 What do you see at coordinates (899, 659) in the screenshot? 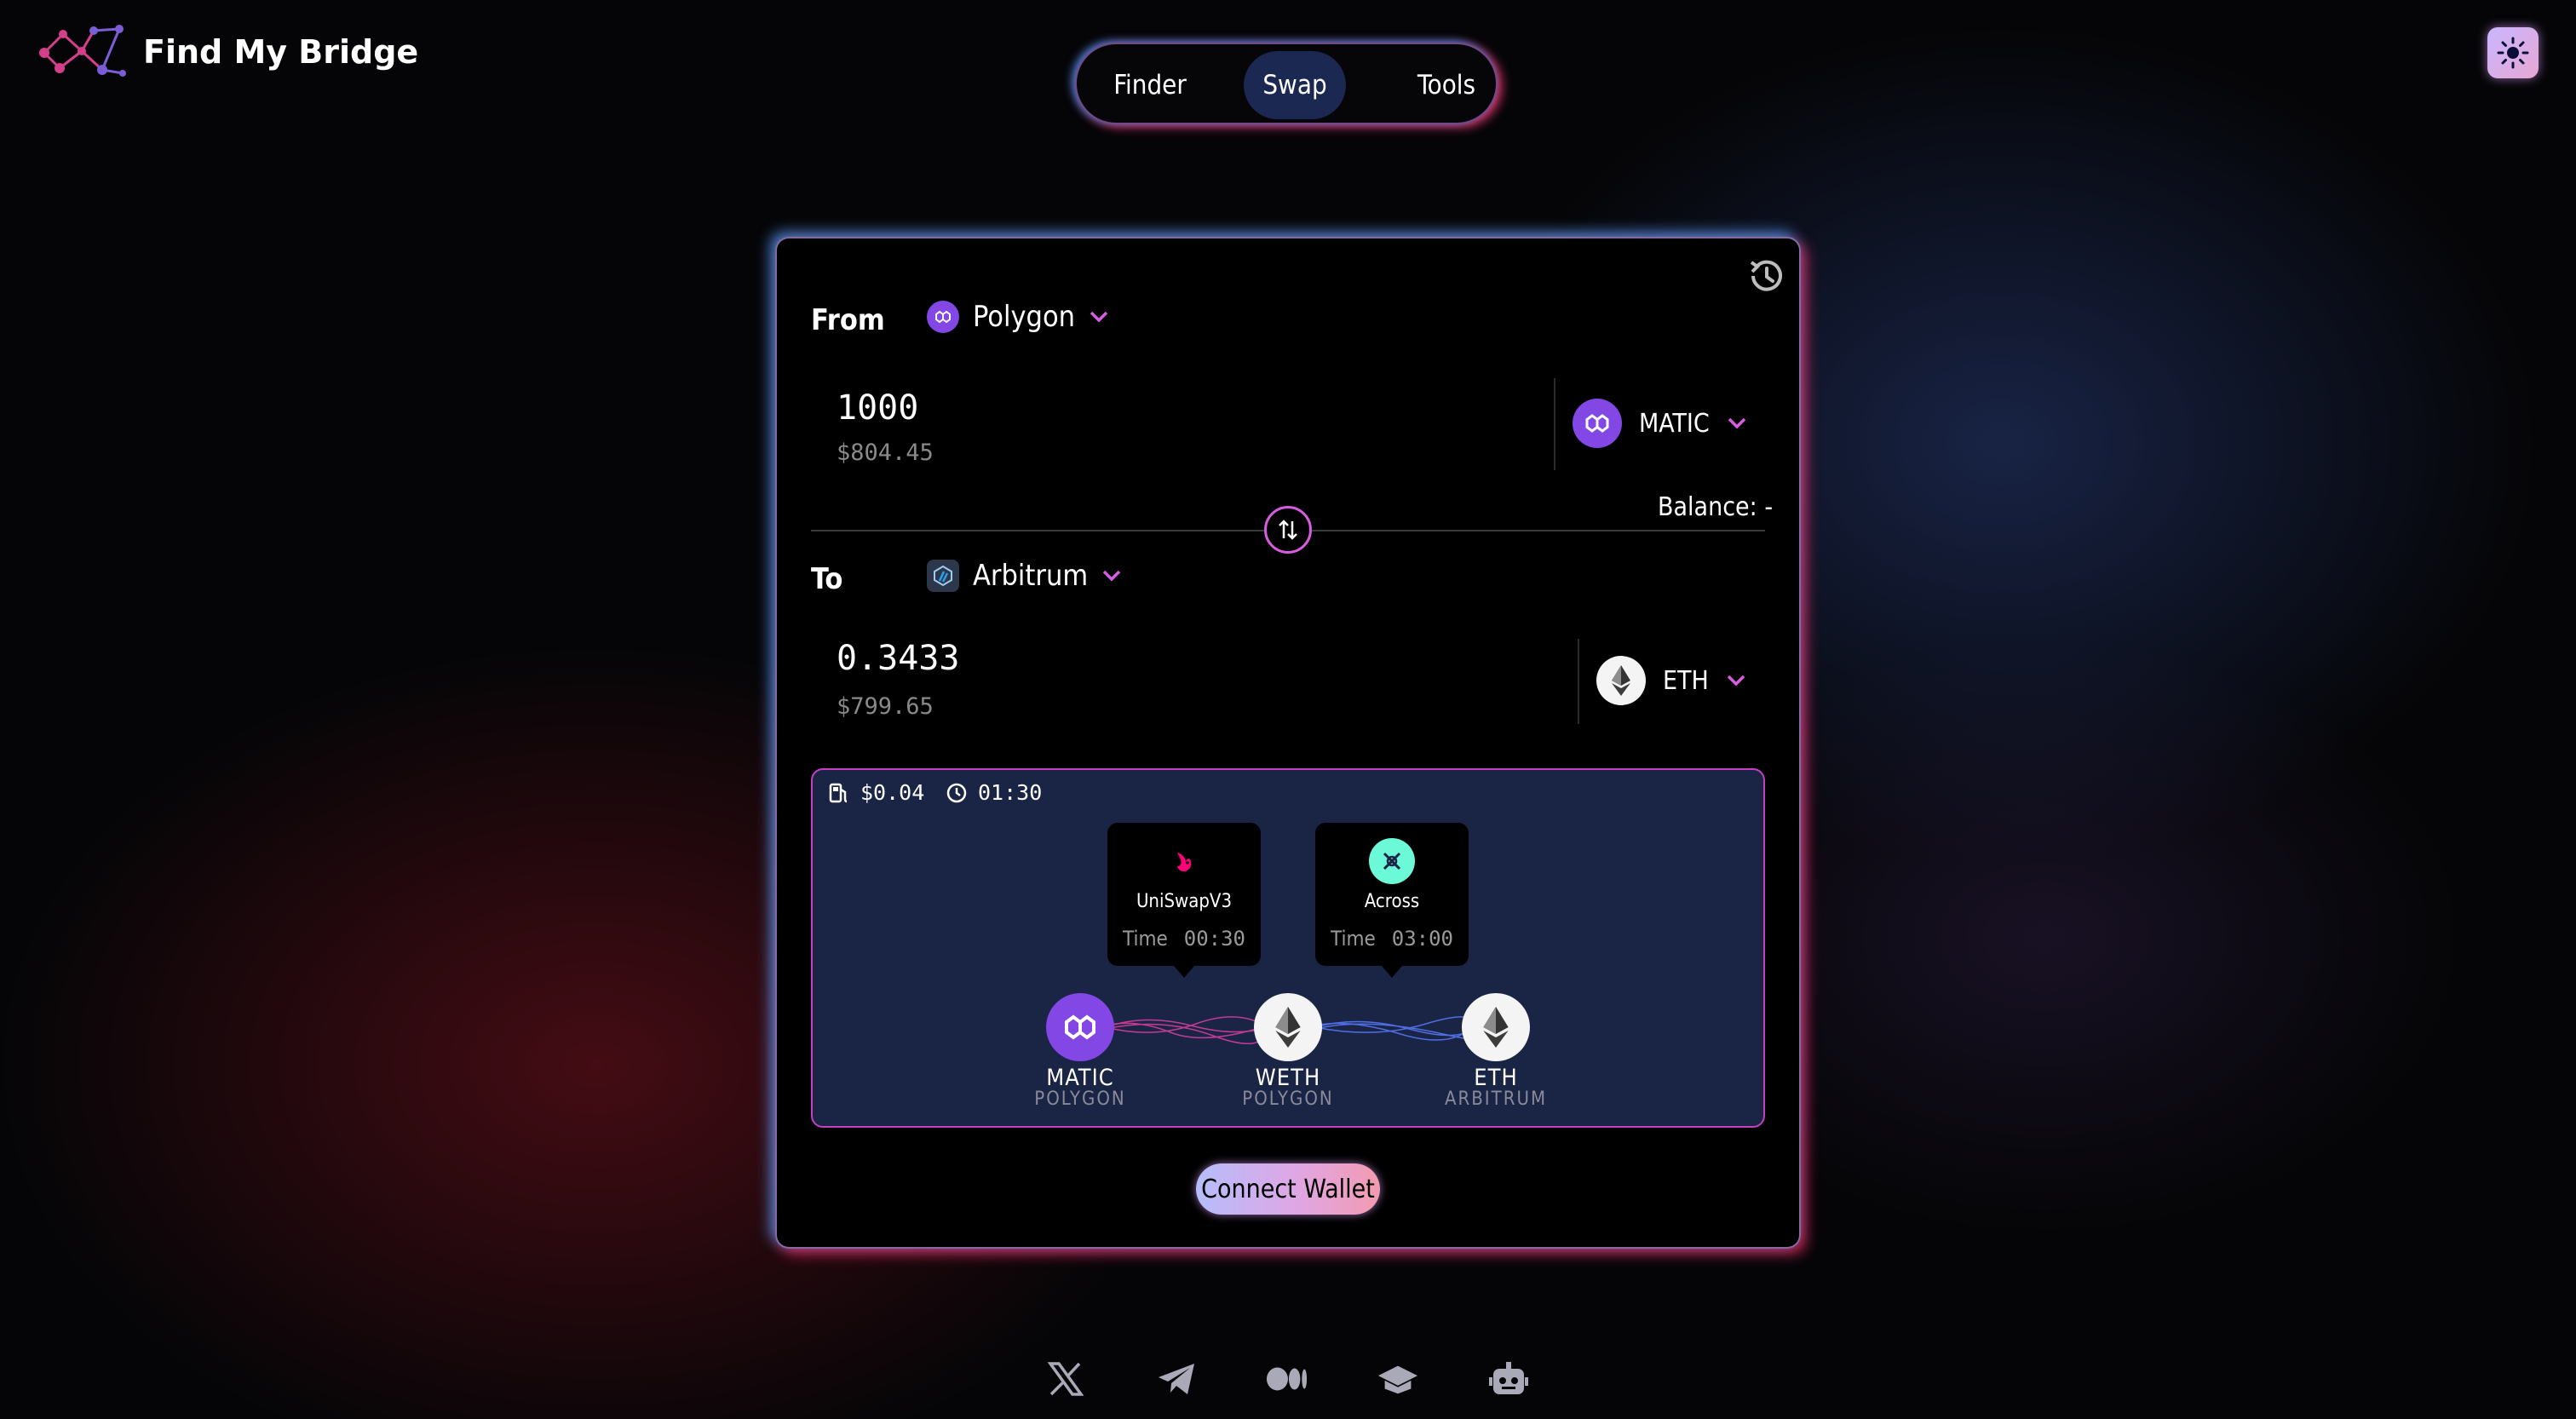
I see `to-amount-output: 0.3433` at bounding box center [899, 659].